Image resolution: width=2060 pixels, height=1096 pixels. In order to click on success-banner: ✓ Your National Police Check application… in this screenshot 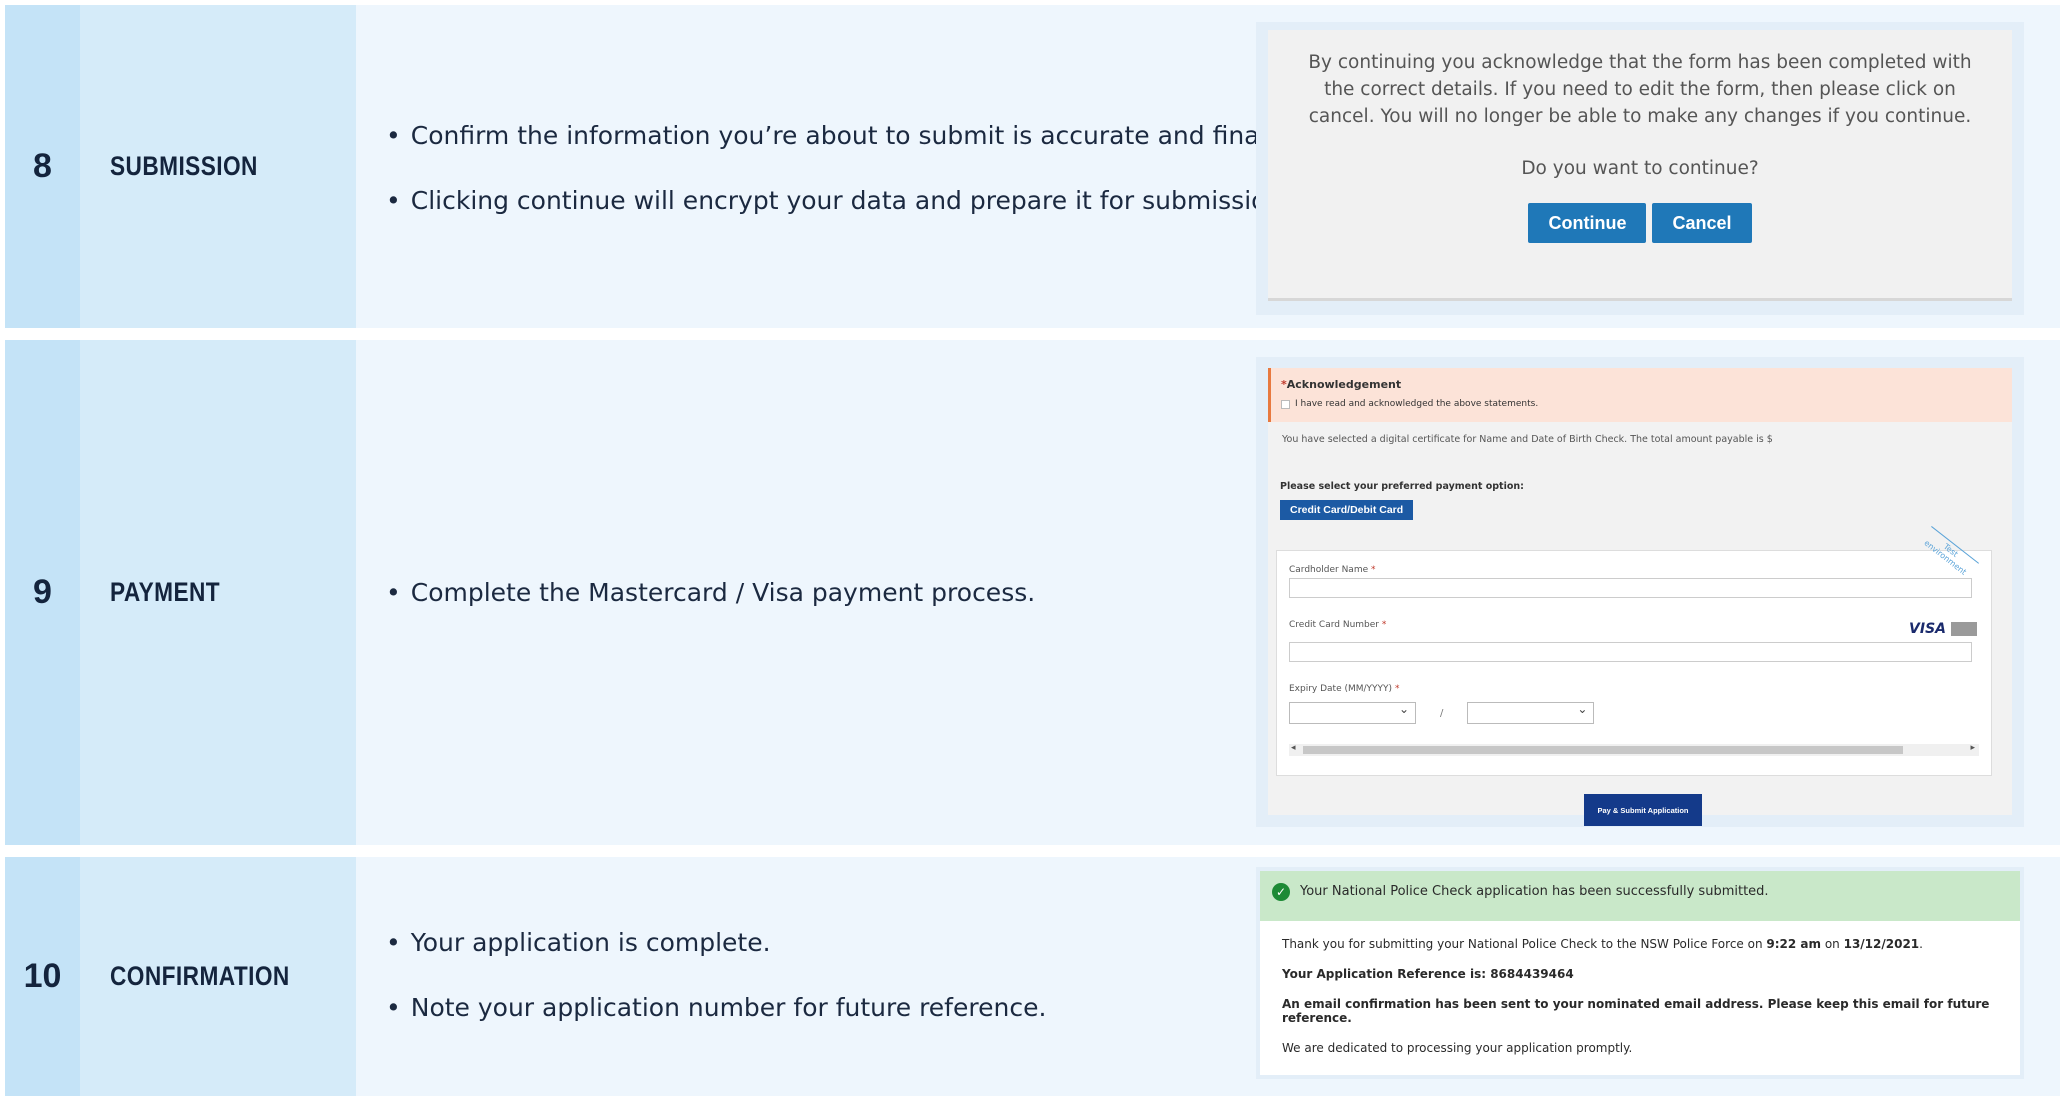, I will do `click(1640, 896)`.